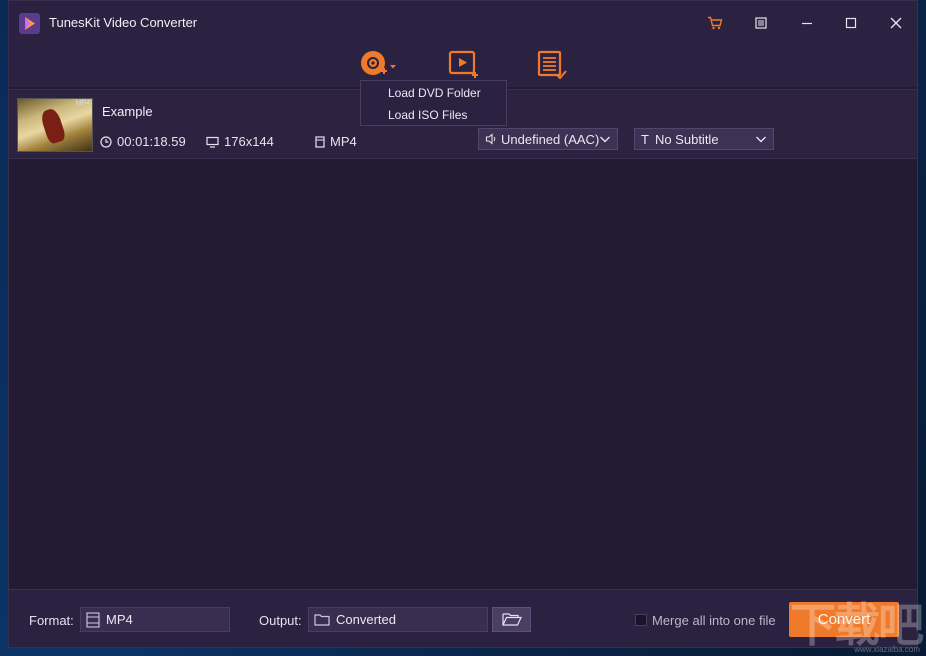 The width and height of the screenshot is (926, 656). What do you see at coordinates (433, 93) in the screenshot?
I see `menu-item-load-dvd-folder: Load DVD Folder` at bounding box center [433, 93].